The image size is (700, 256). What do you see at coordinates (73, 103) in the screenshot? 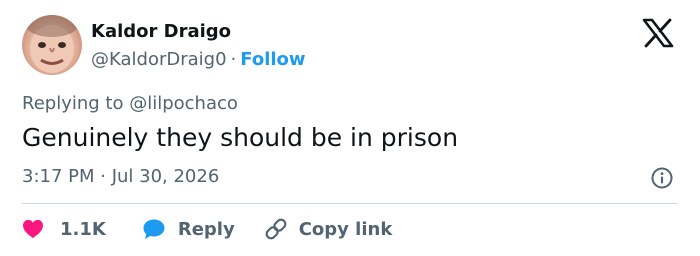
I see `replying-to-label: Replying to` at bounding box center [73, 103].